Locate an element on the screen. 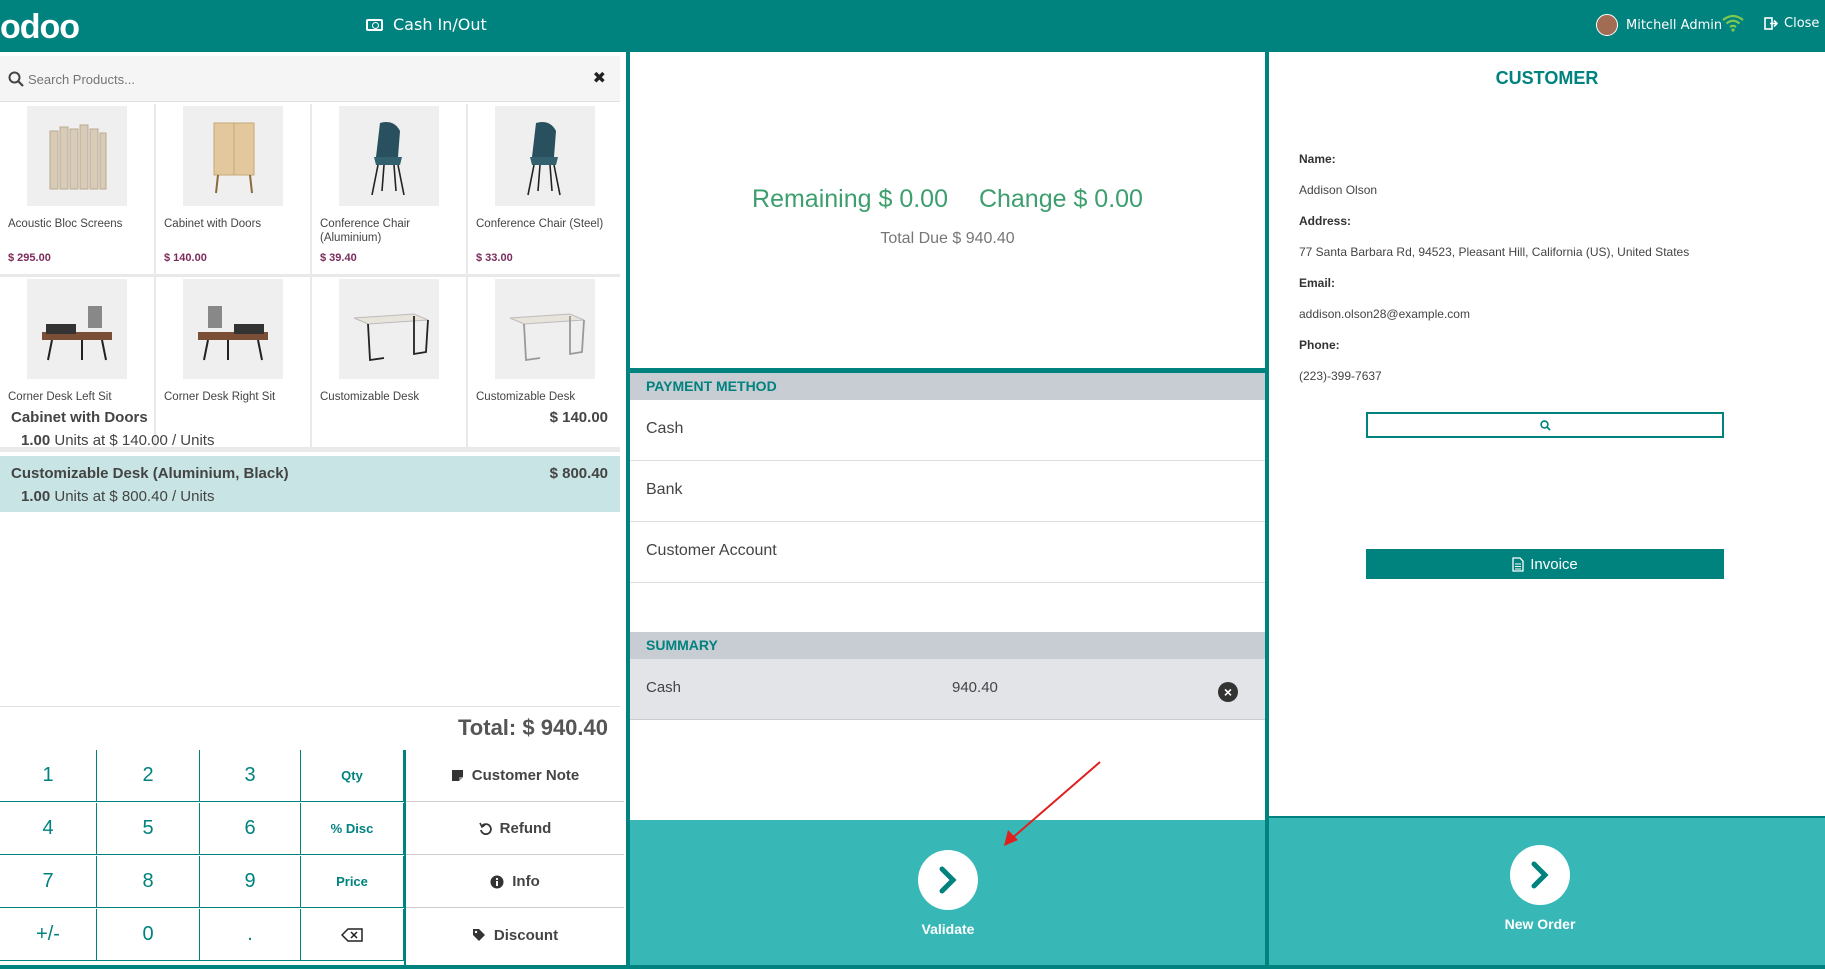  discount-button: Discount is located at coordinates (515, 935).